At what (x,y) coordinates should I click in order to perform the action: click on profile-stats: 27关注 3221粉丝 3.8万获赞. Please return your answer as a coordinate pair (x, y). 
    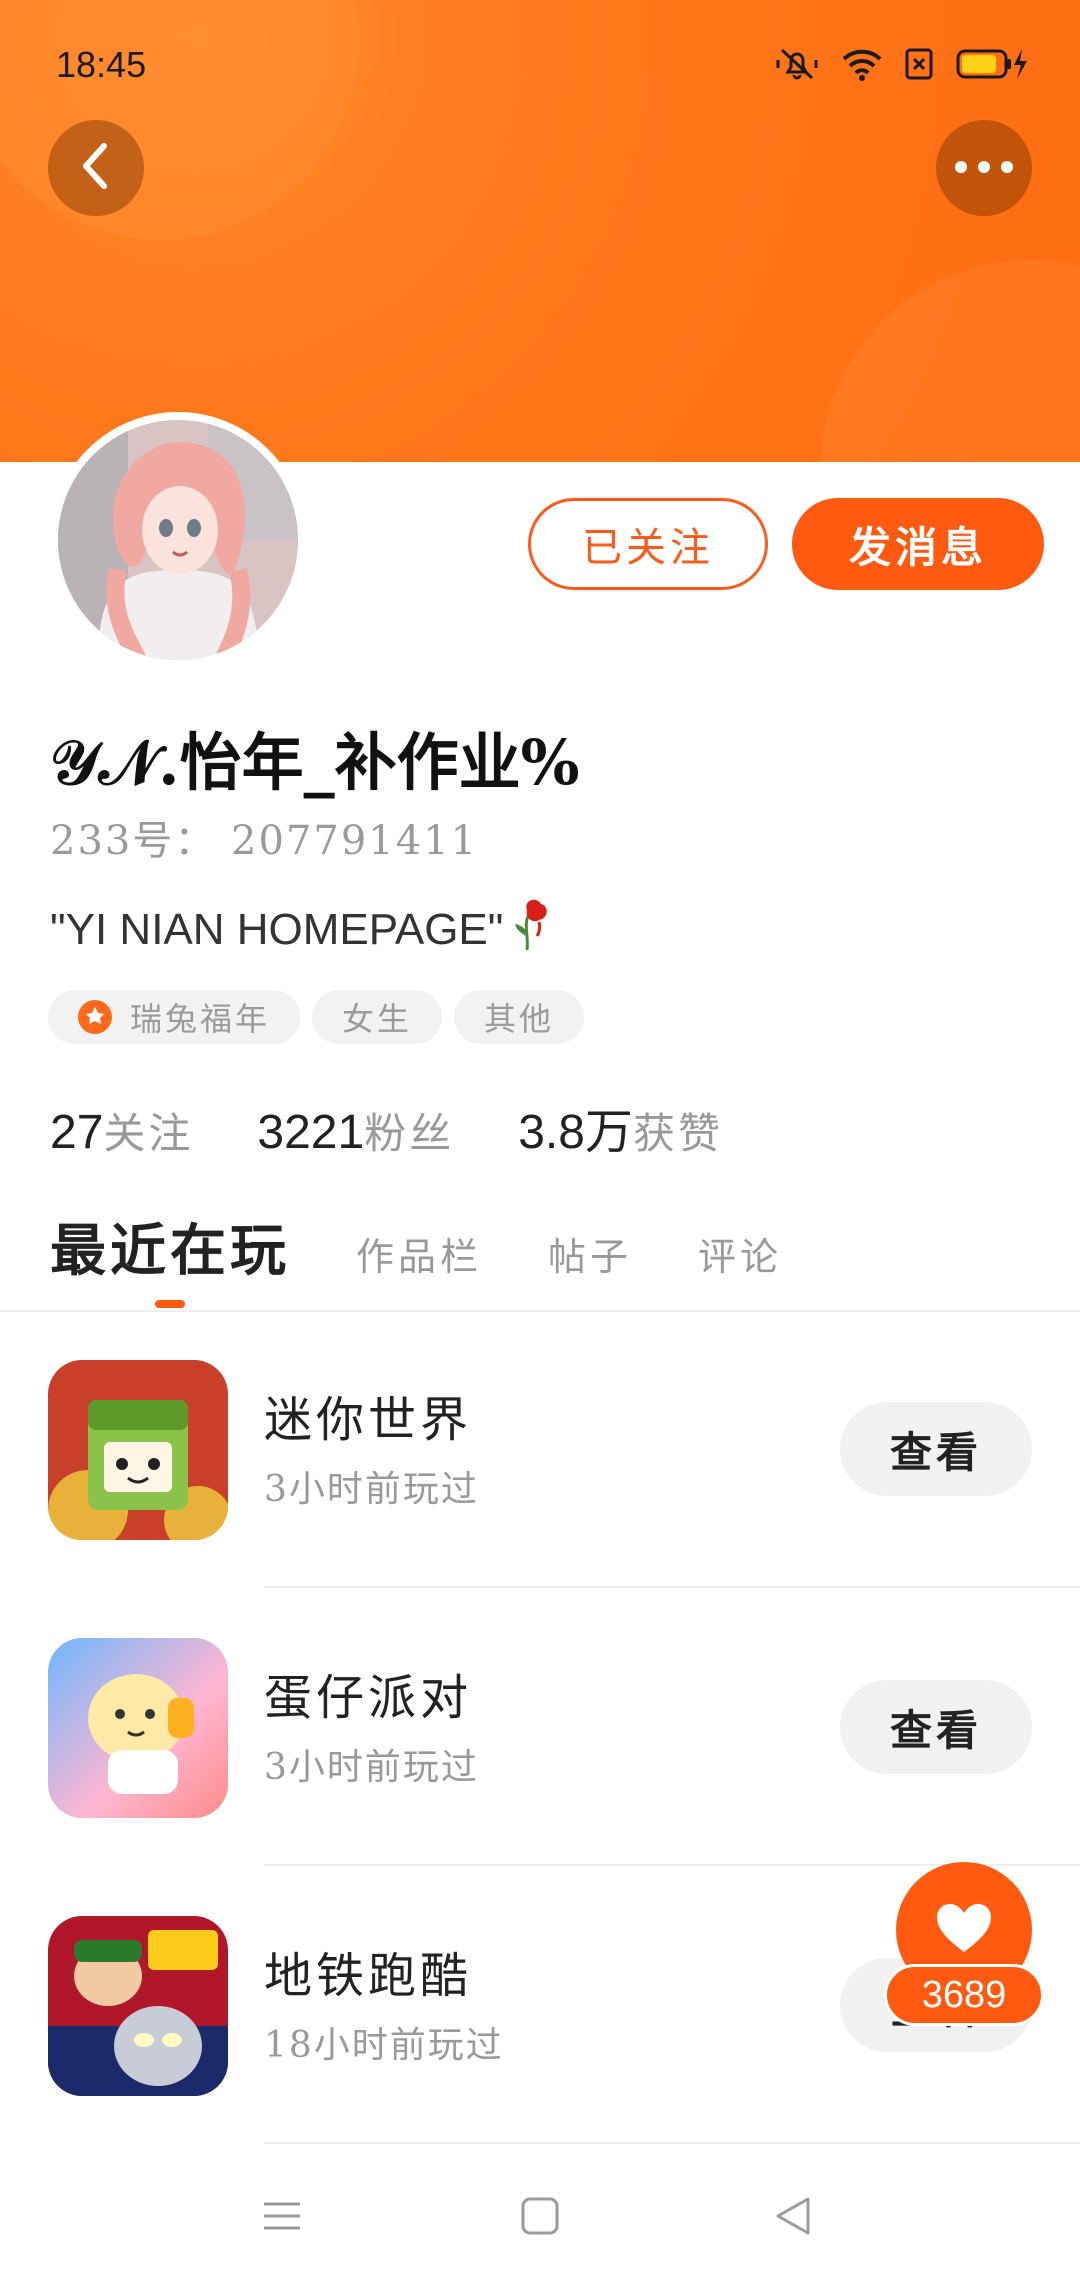
    Looking at the image, I should click on (386, 1127).